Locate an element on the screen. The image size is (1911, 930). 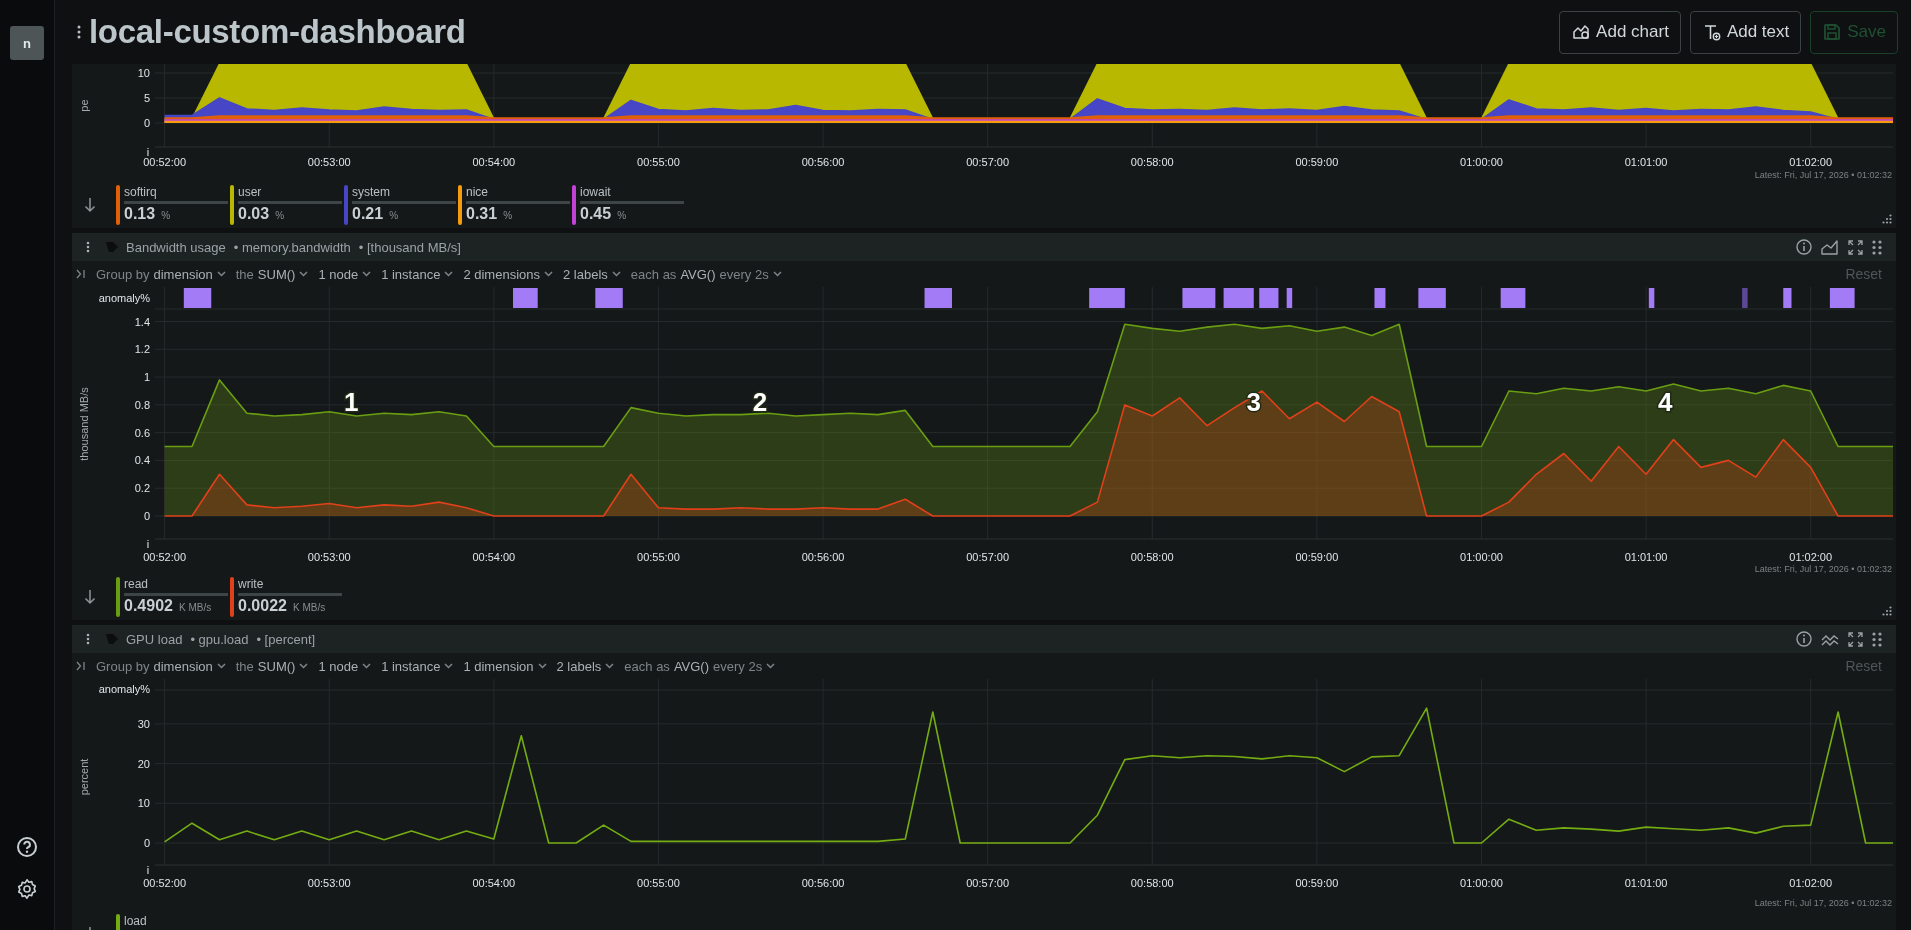
axis-title: pe is located at coordinates (84, 105).